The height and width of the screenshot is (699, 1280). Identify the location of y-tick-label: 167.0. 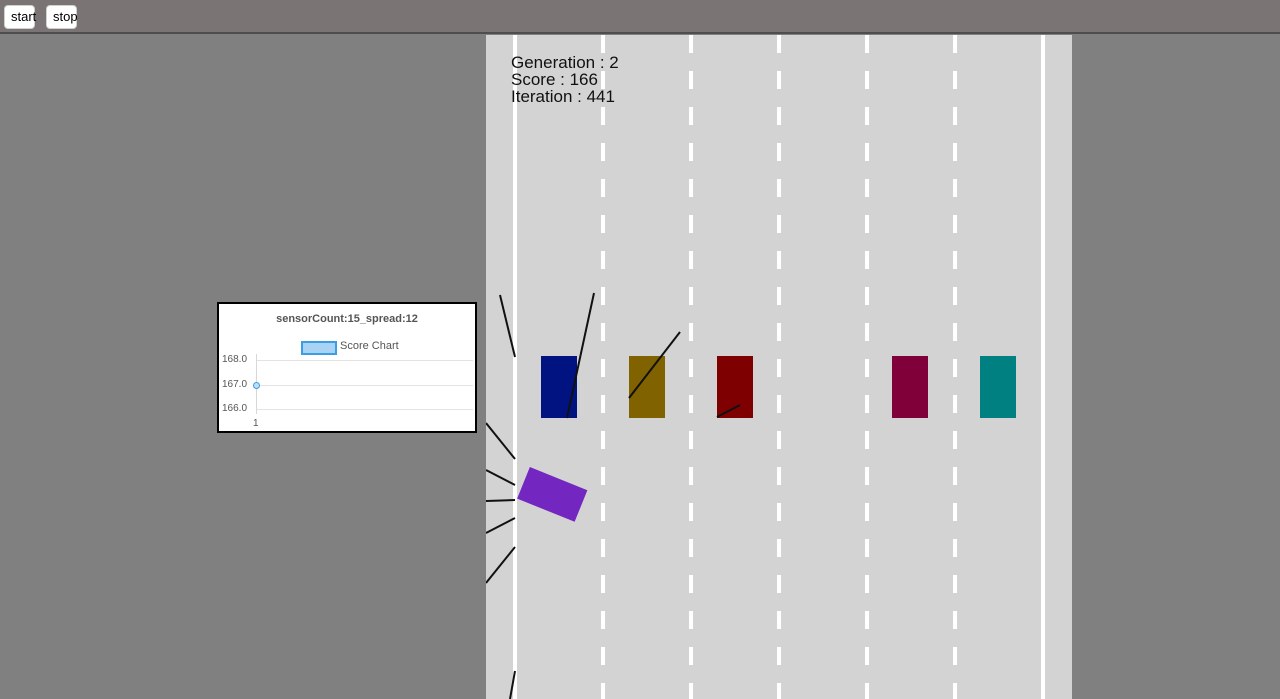
(235, 384).